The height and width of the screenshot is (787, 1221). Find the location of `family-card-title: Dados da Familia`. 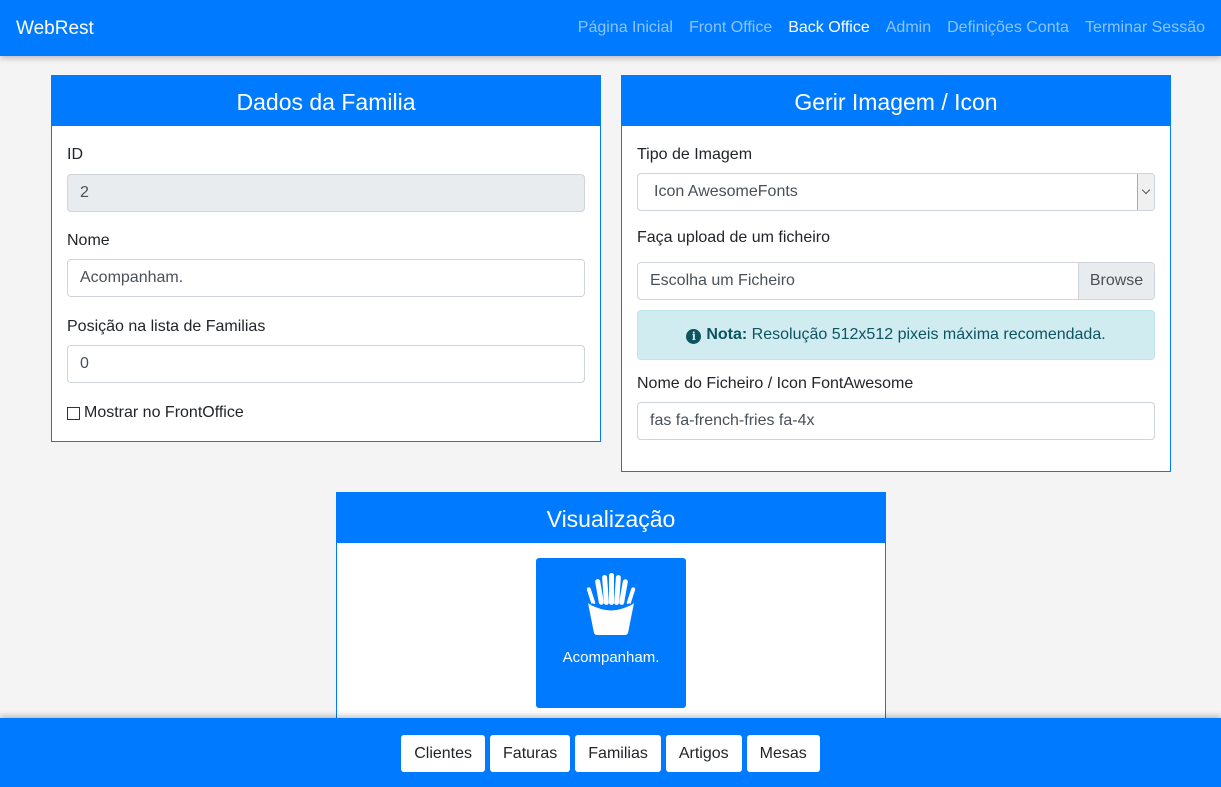

family-card-title: Dados da Familia is located at coordinates (326, 101).